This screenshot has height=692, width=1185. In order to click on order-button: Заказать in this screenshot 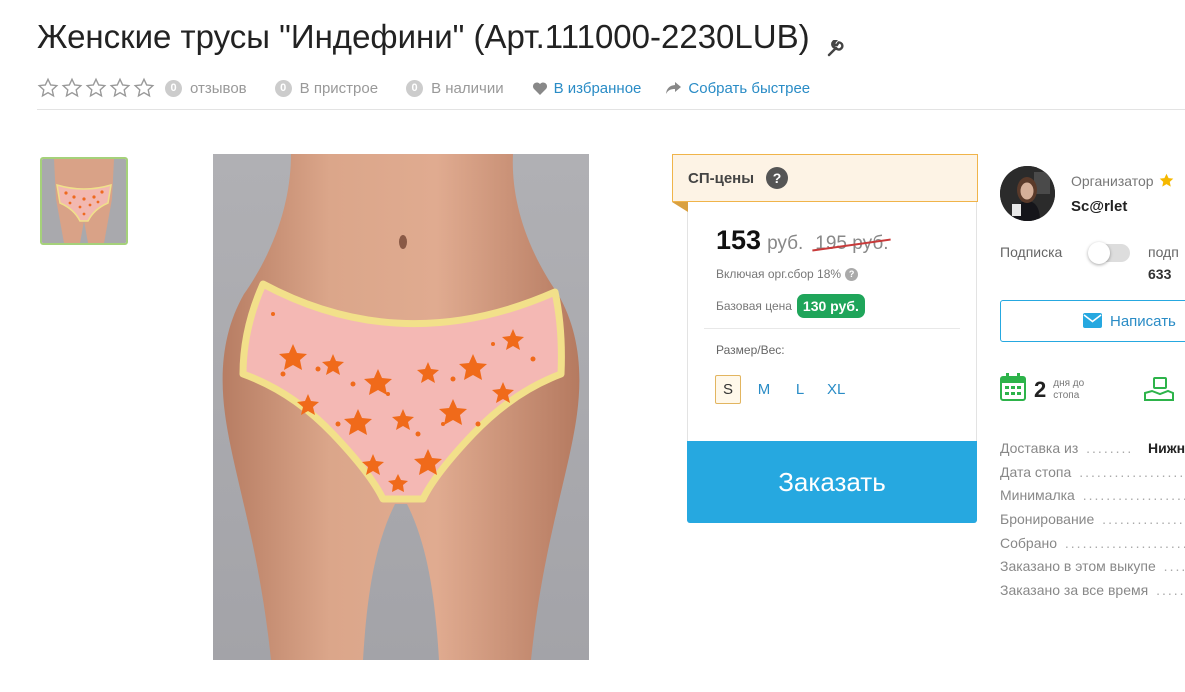, I will do `click(832, 482)`.